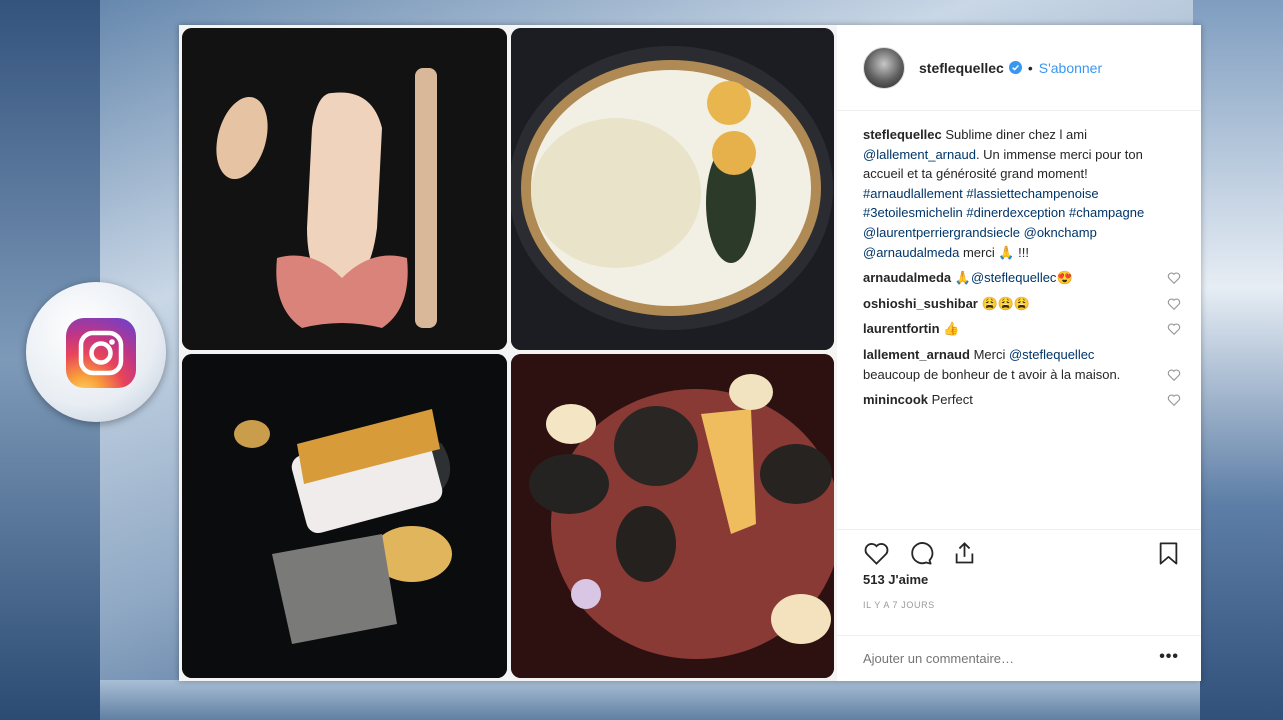 The height and width of the screenshot is (720, 1283). I want to click on hashtag-link: #dinerdexception, so click(1015, 212).